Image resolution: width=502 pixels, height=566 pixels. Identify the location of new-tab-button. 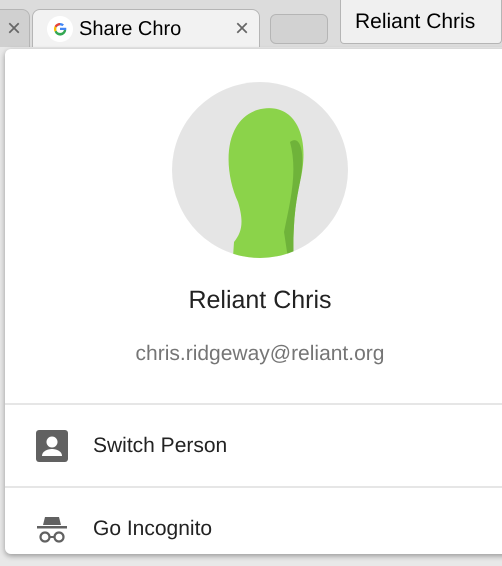
(299, 29).